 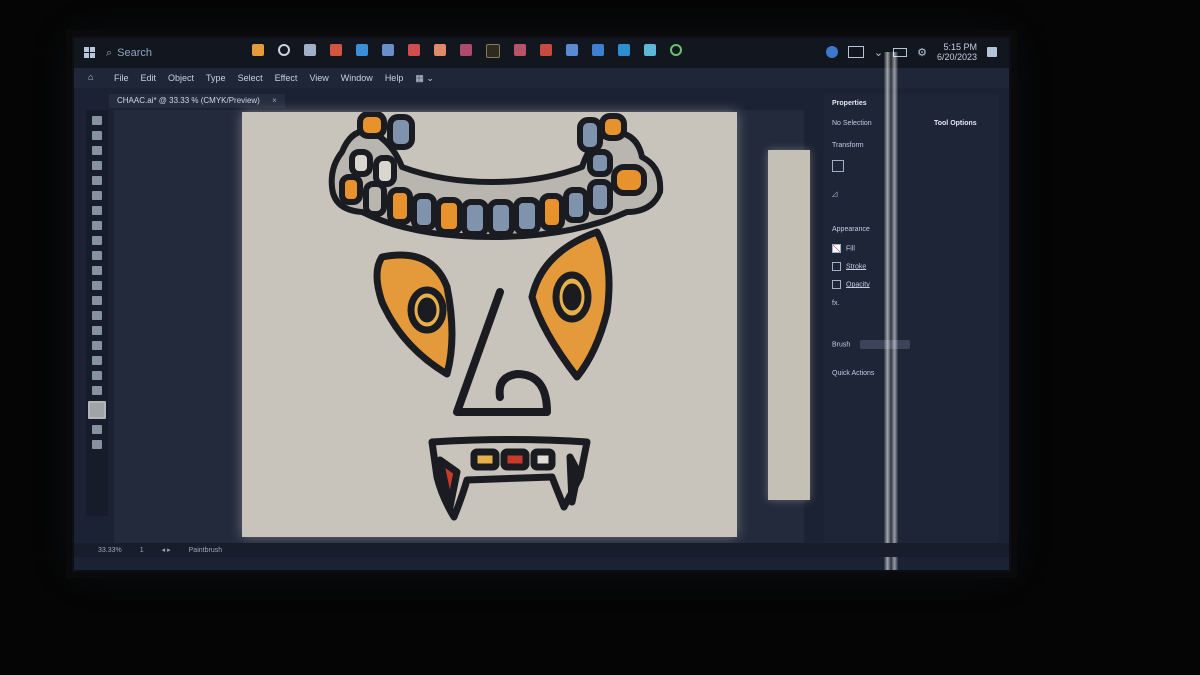 What do you see at coordinates (97, 429) in the screenshot?
I see `draw-mode-icon` at bounding box center [97, 429].